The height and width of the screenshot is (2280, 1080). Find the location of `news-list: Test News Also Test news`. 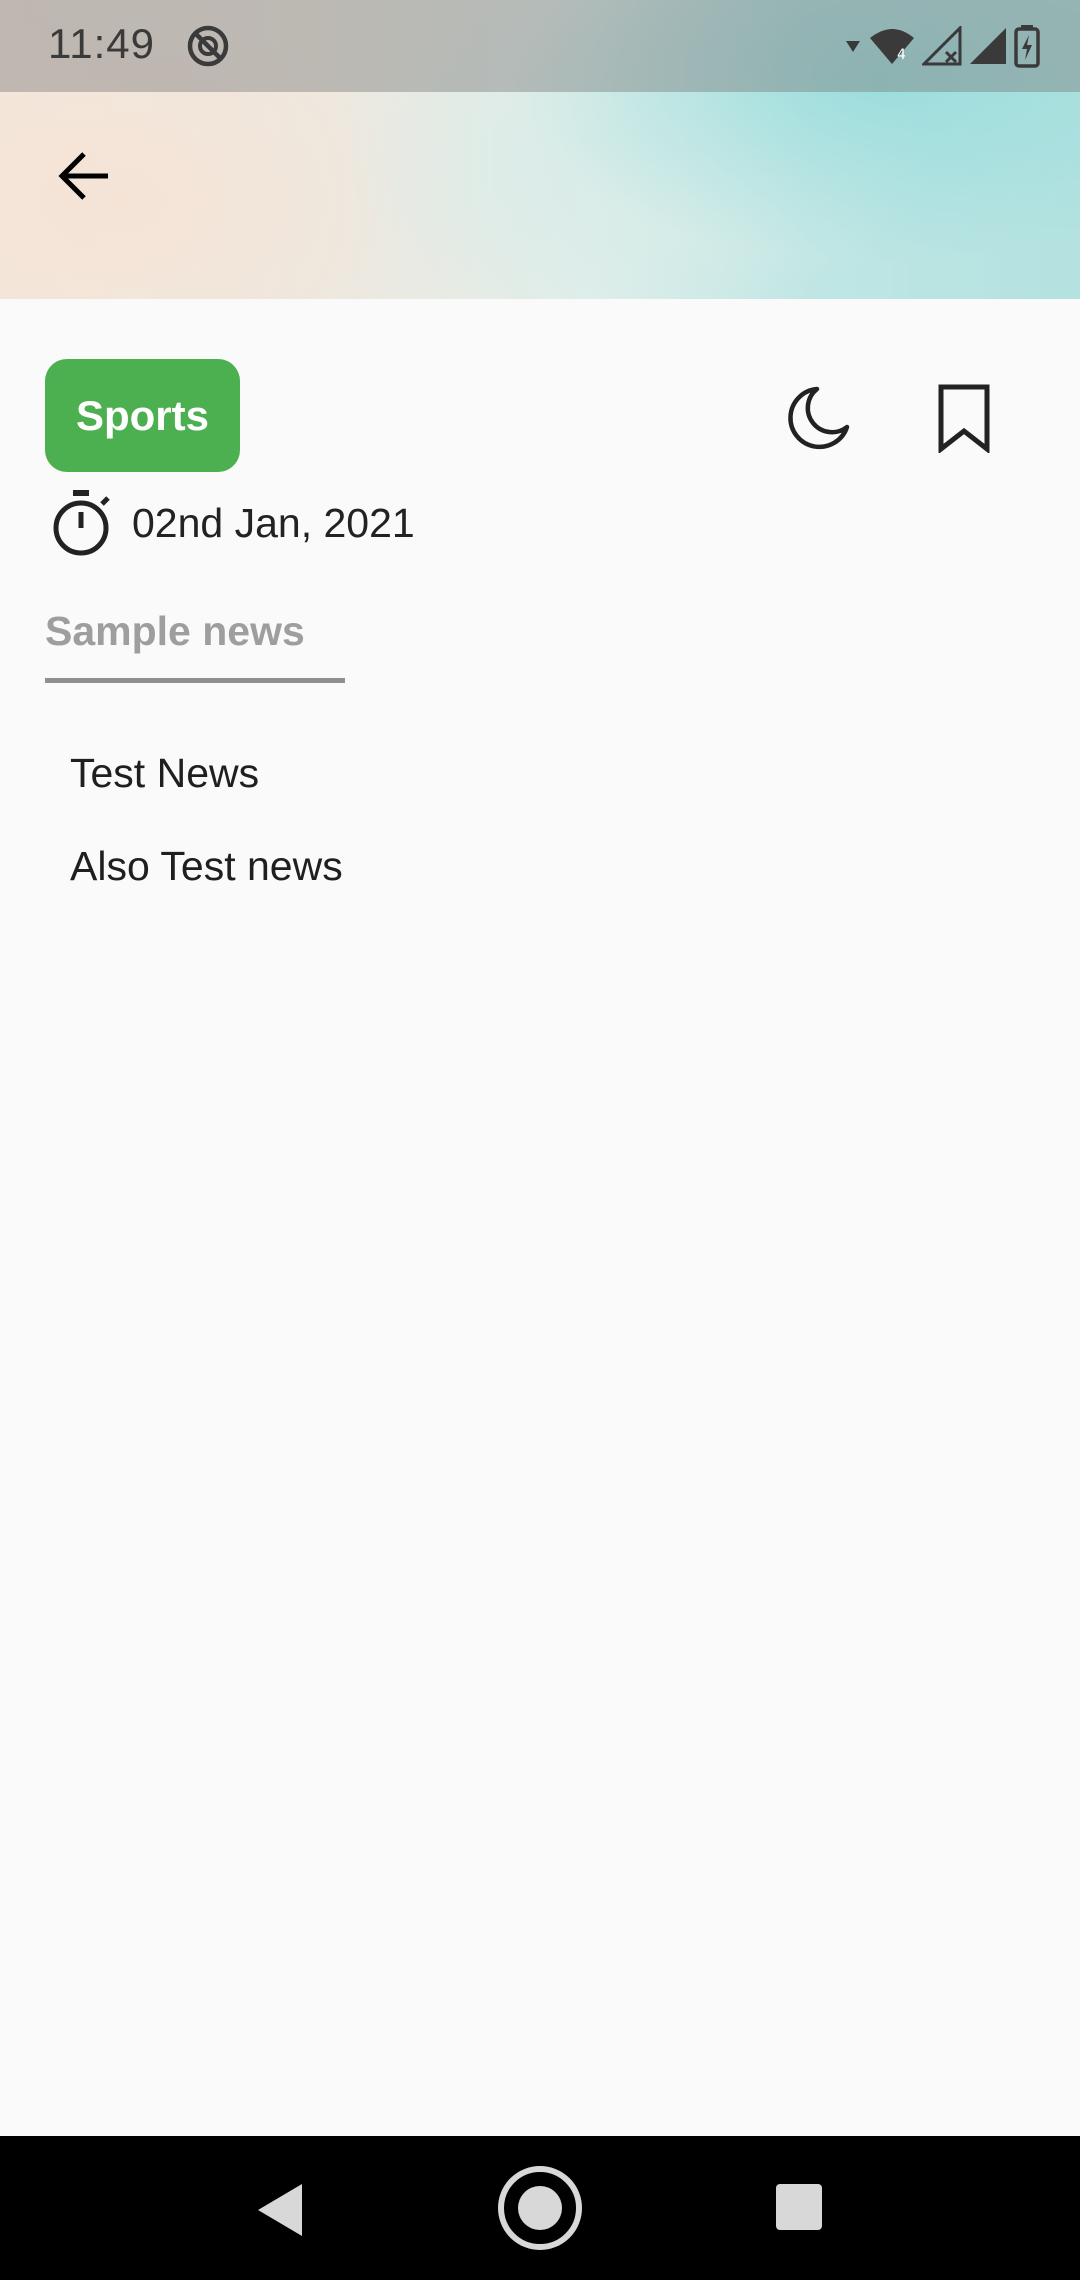

news-list: Test News Also Test news is located at coordinates (206, 833).